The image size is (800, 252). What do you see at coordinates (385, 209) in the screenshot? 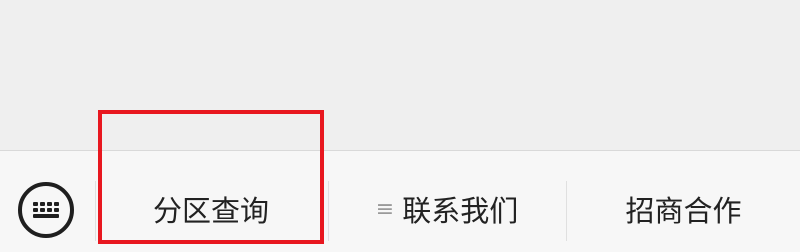
I see `list-icon: ≡` at bounding box center [385, 209].